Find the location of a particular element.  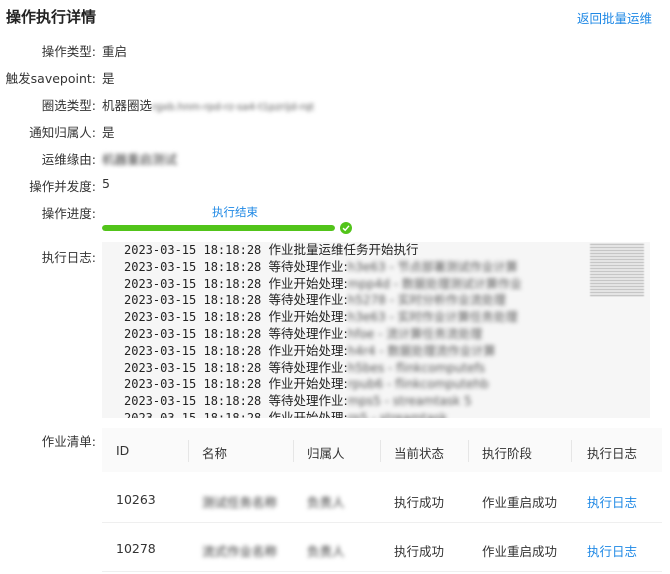

progress-label: 操作进度: is located at coordinates (68, 213).